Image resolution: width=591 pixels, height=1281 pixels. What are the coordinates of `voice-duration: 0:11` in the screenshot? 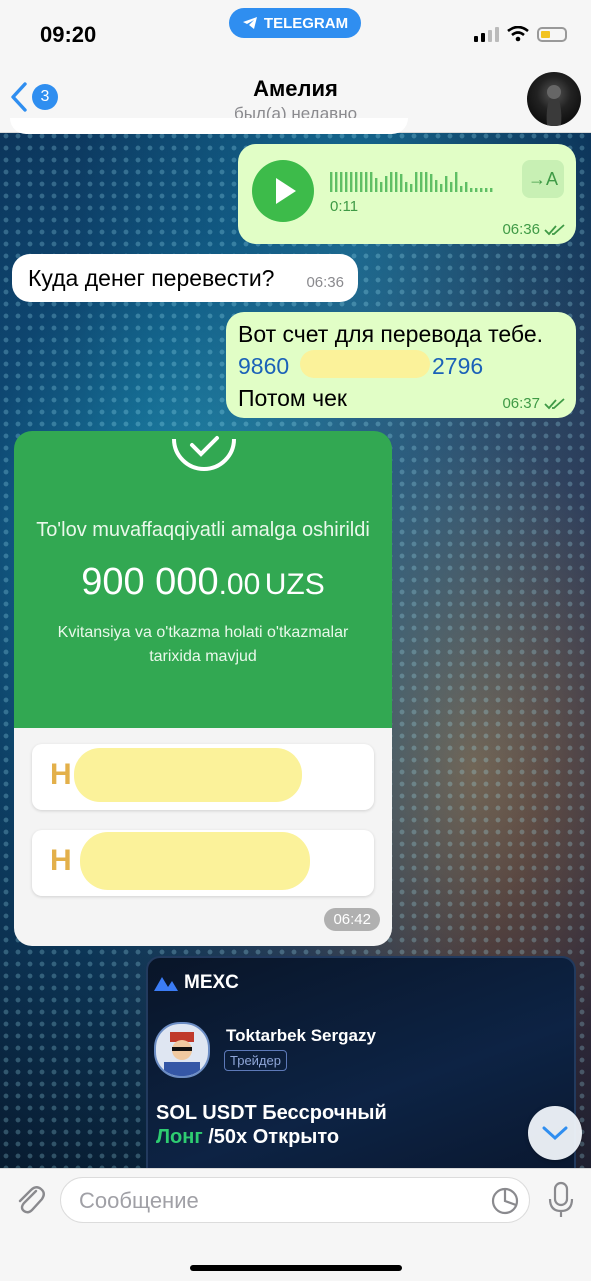 It's located at (344, 206).